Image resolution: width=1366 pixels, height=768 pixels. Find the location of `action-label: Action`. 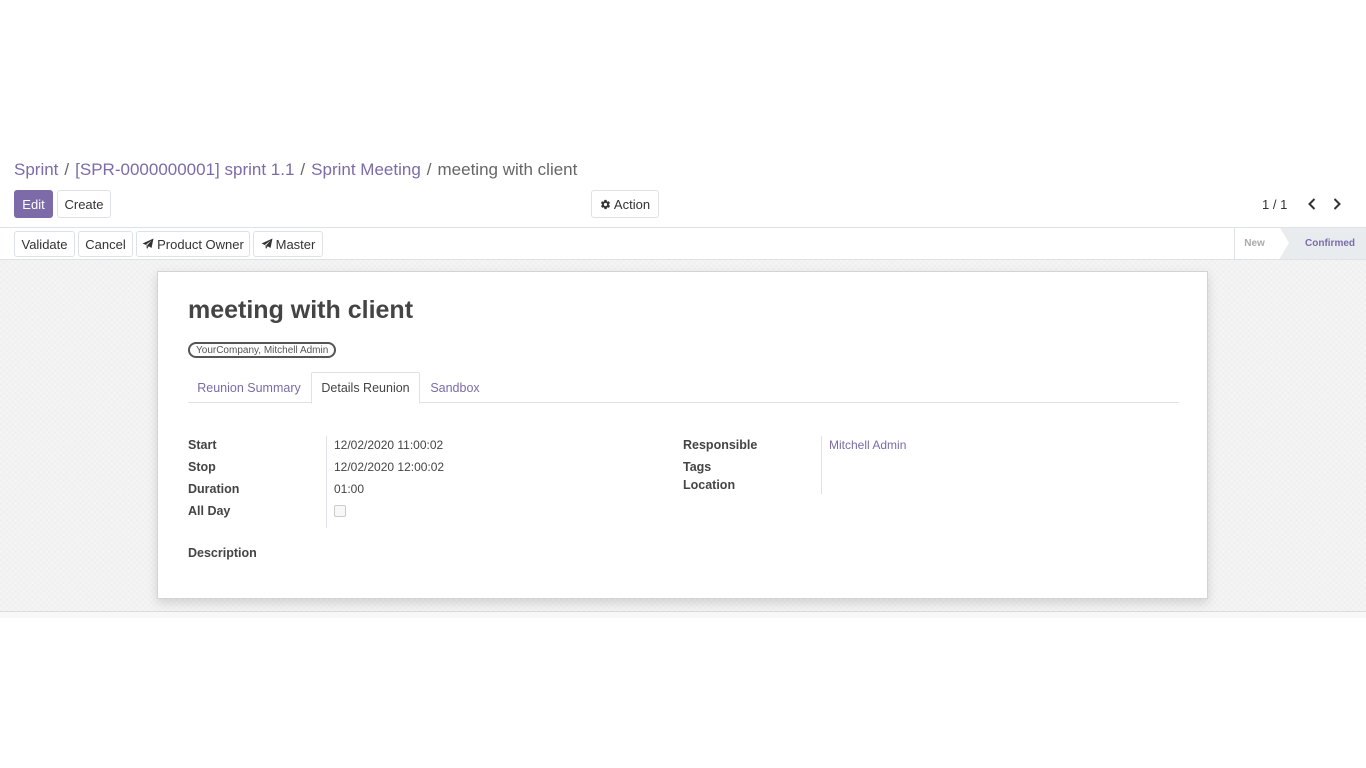

action-label: Action is located at coordinates (632, 204).